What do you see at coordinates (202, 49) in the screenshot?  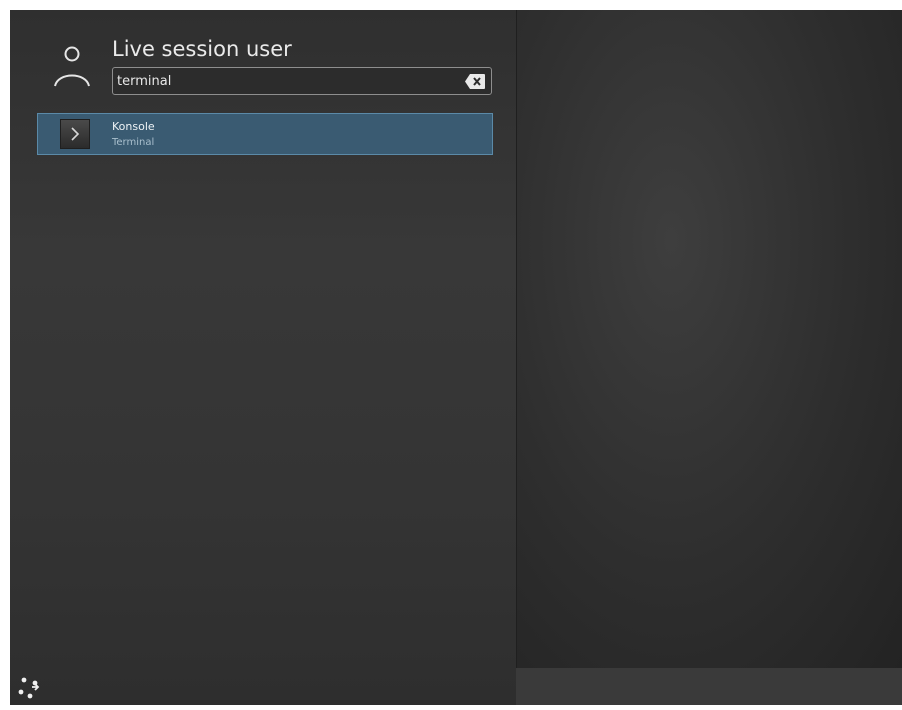 I see `user-name: Live session user` at bounding box center [202, 49].